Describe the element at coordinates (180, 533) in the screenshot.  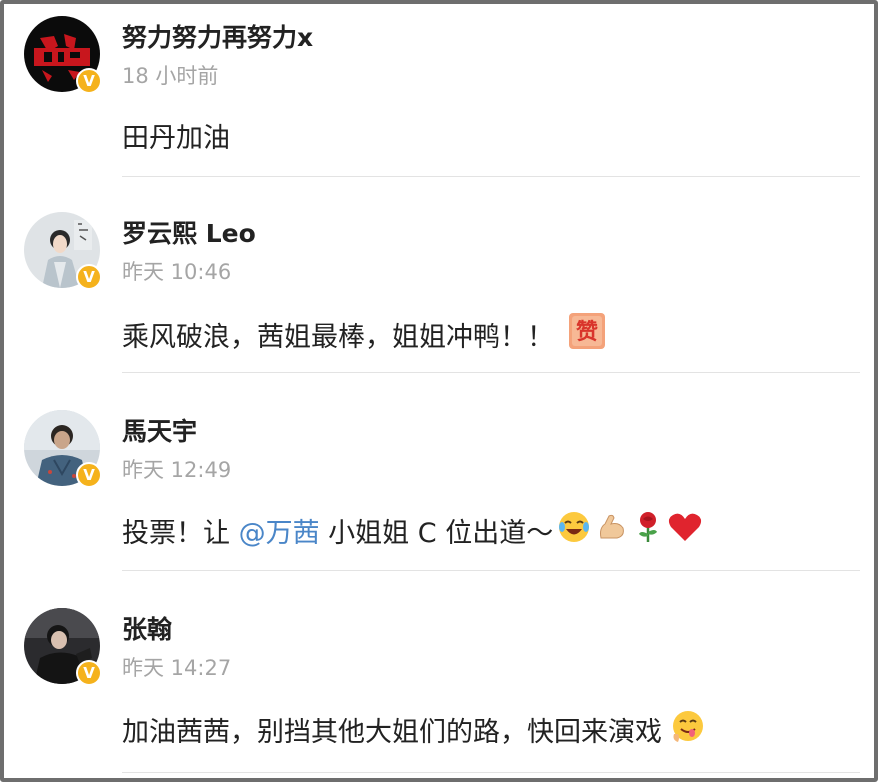
I see `comment-body-prefix: 投票！让` at that location.